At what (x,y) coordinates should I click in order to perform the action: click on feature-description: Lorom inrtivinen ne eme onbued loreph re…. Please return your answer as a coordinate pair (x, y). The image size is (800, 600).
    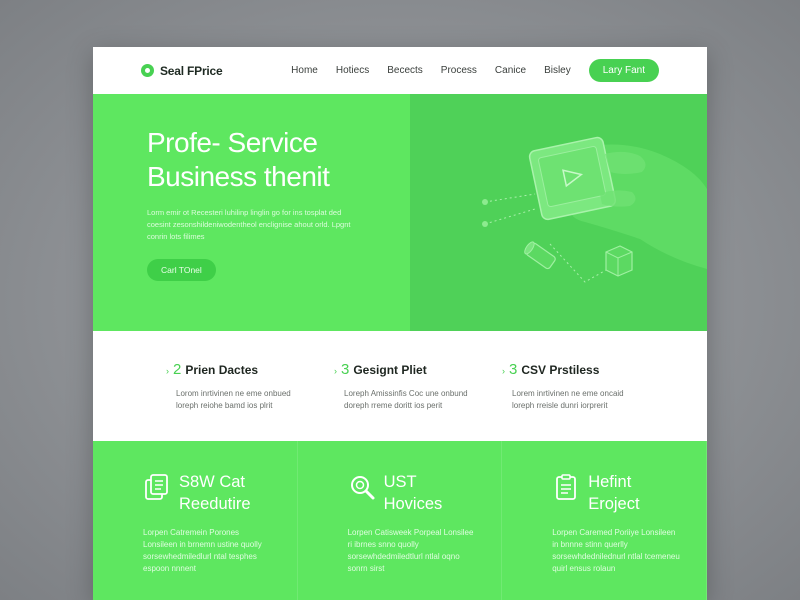
    Looking at the image, I should click on (233, 399).